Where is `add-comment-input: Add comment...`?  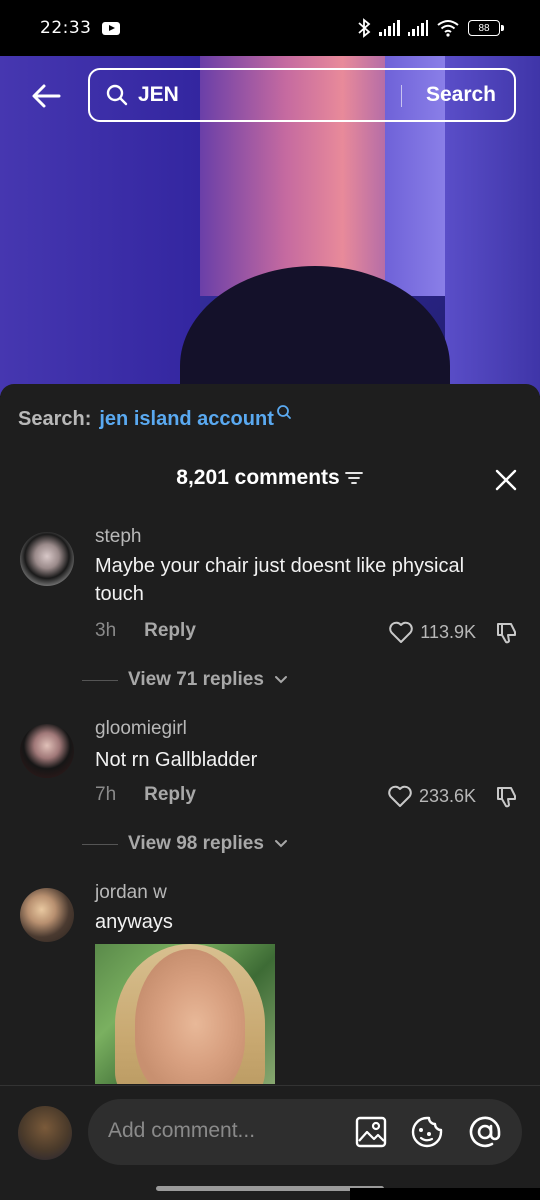 add-comment-input: Add comment... is located at coordinates (305, 1132).